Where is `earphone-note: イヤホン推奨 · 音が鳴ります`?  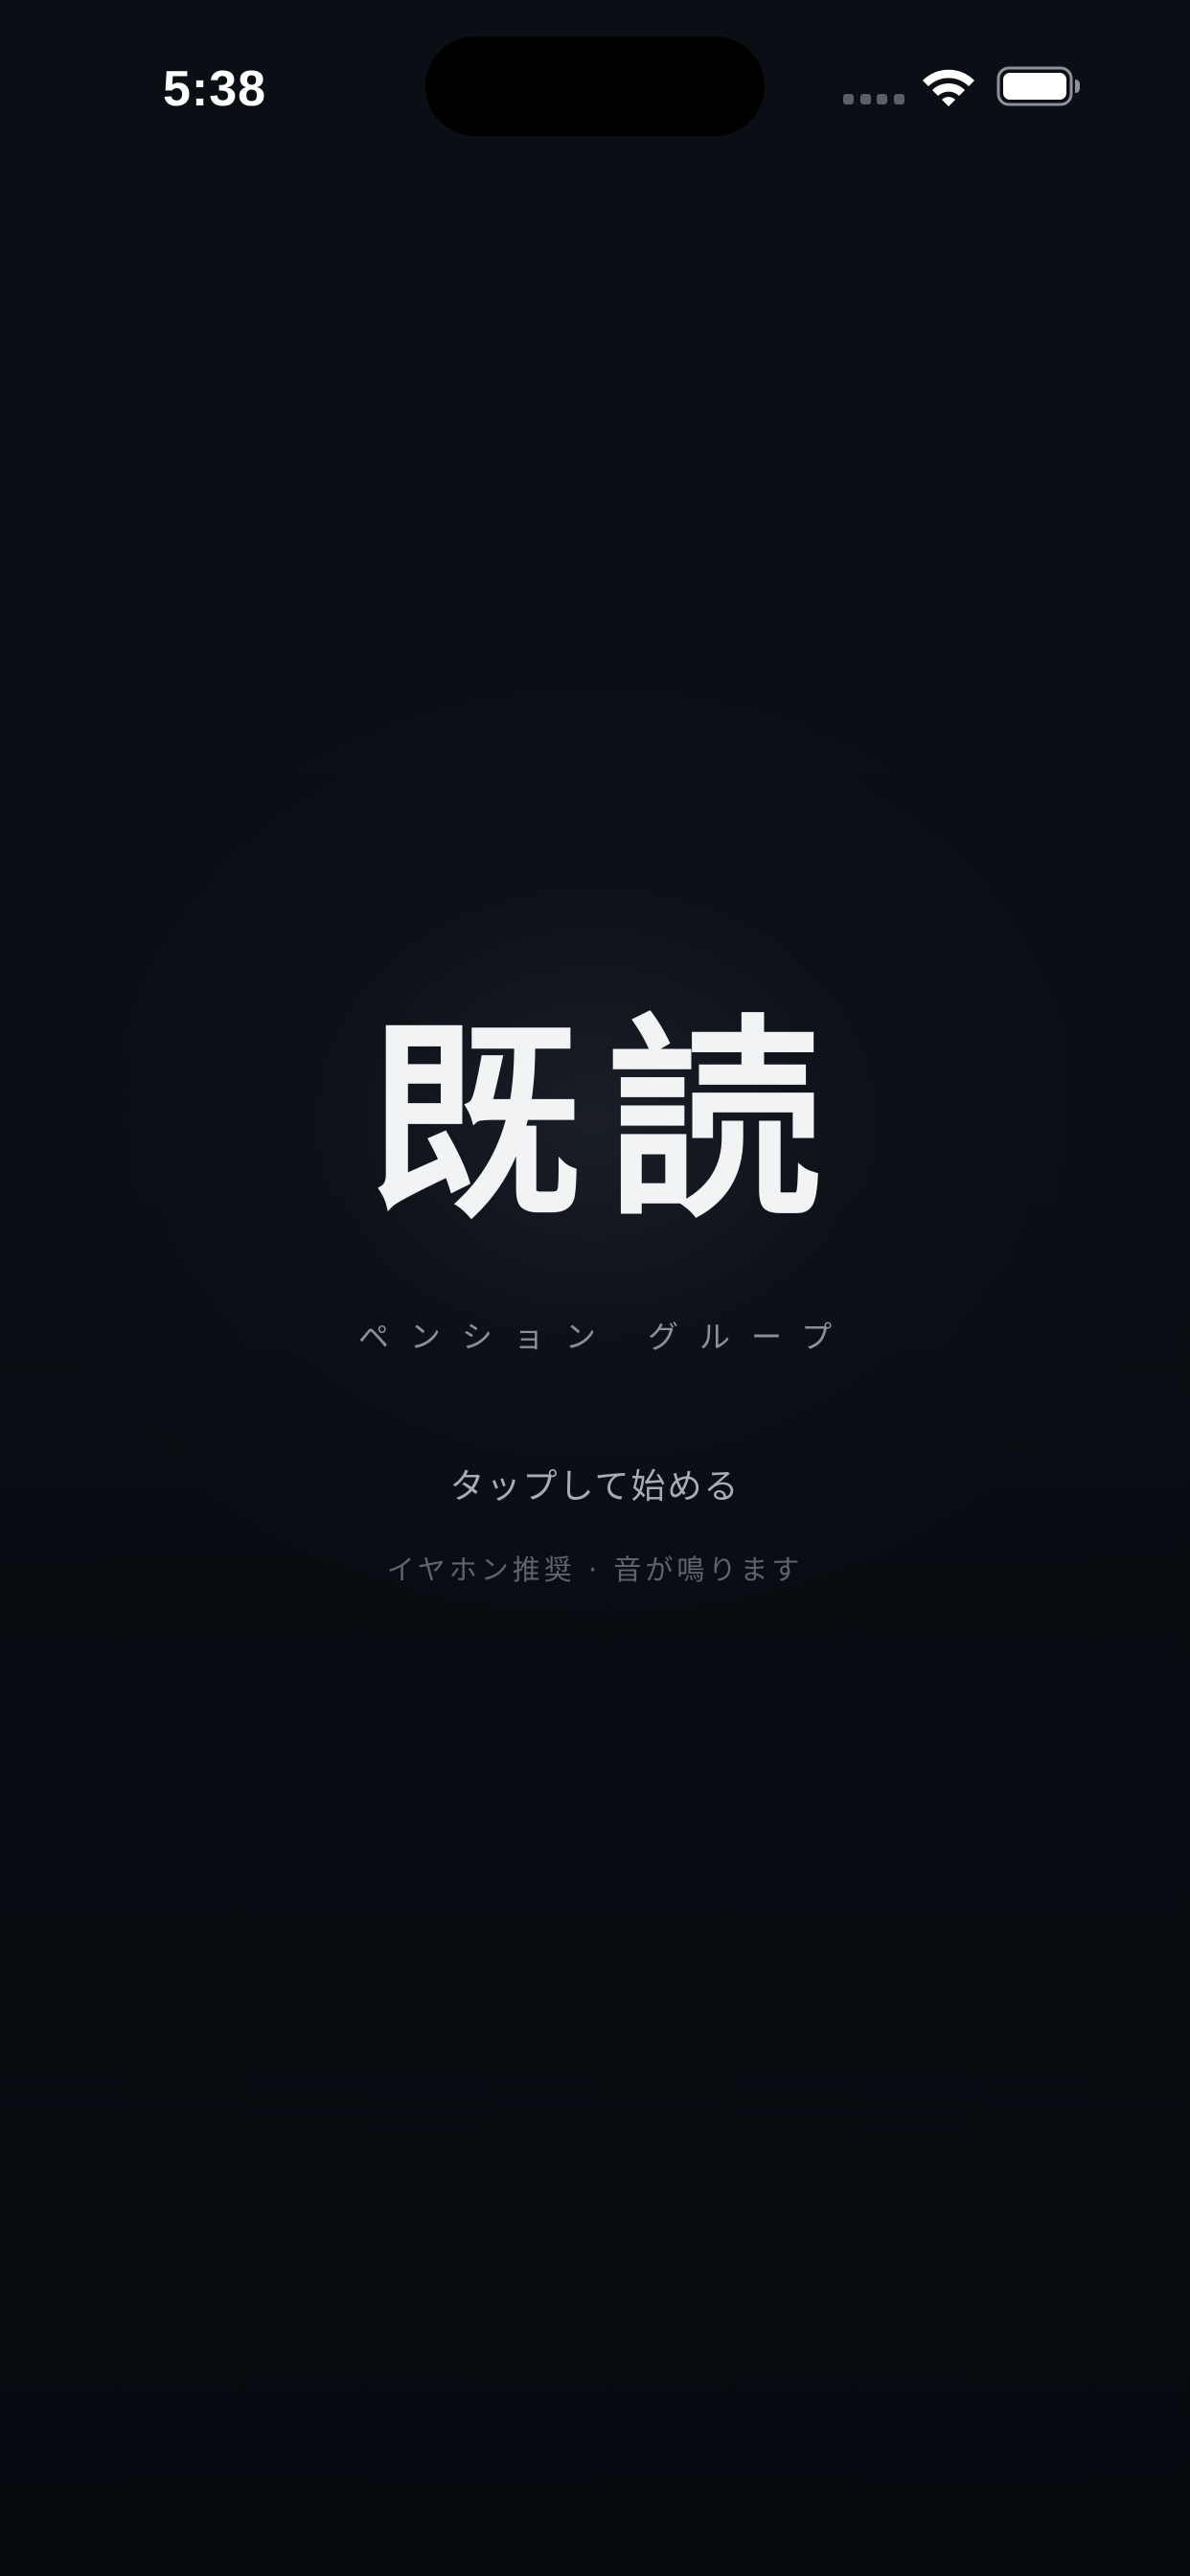
earphone-note: イヤホン推奨 · 音が鳴ります is located at coordinates (595, 1569).